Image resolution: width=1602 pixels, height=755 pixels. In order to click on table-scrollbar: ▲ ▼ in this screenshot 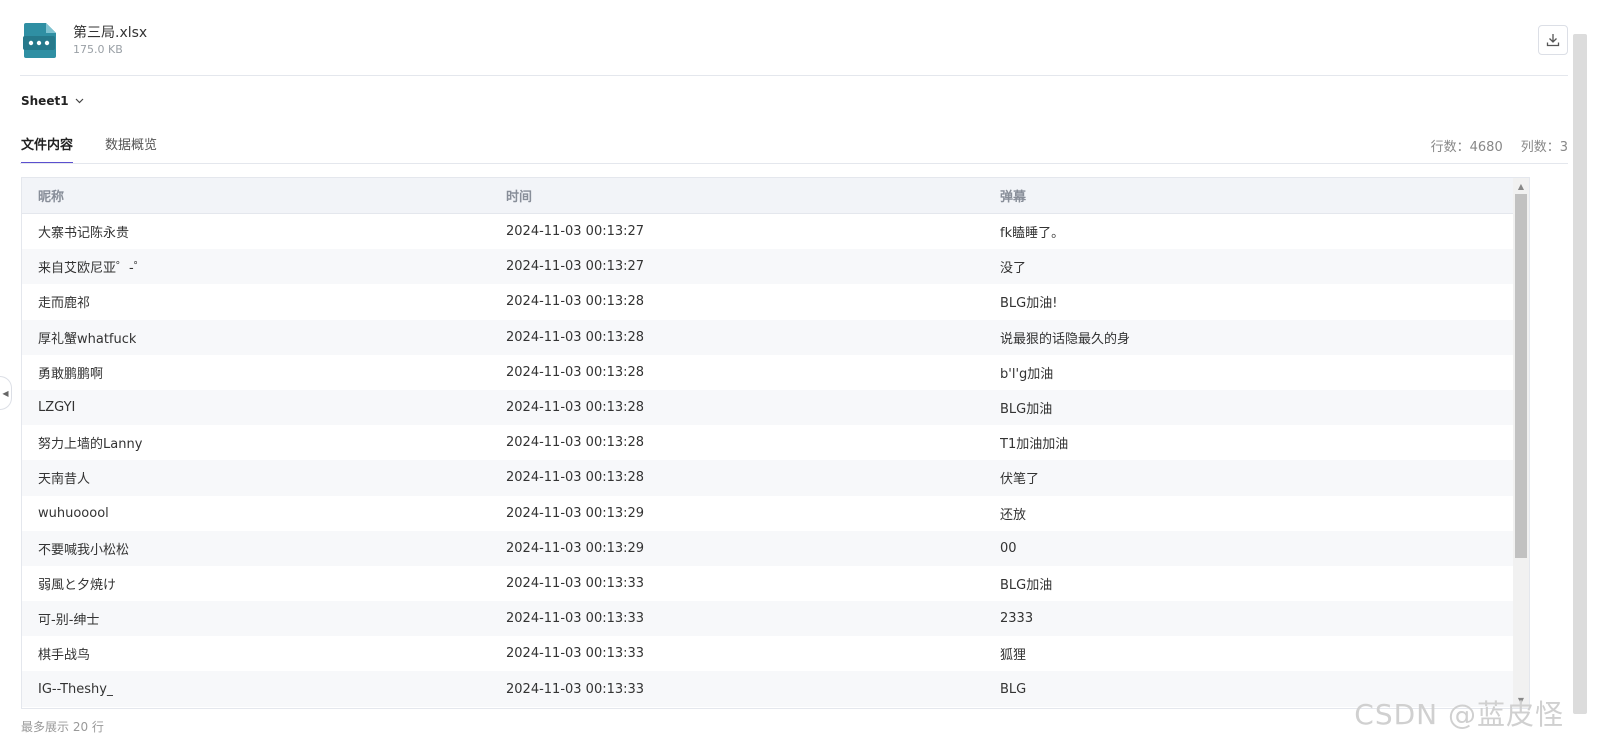, I will do `click(1521, 443)`.